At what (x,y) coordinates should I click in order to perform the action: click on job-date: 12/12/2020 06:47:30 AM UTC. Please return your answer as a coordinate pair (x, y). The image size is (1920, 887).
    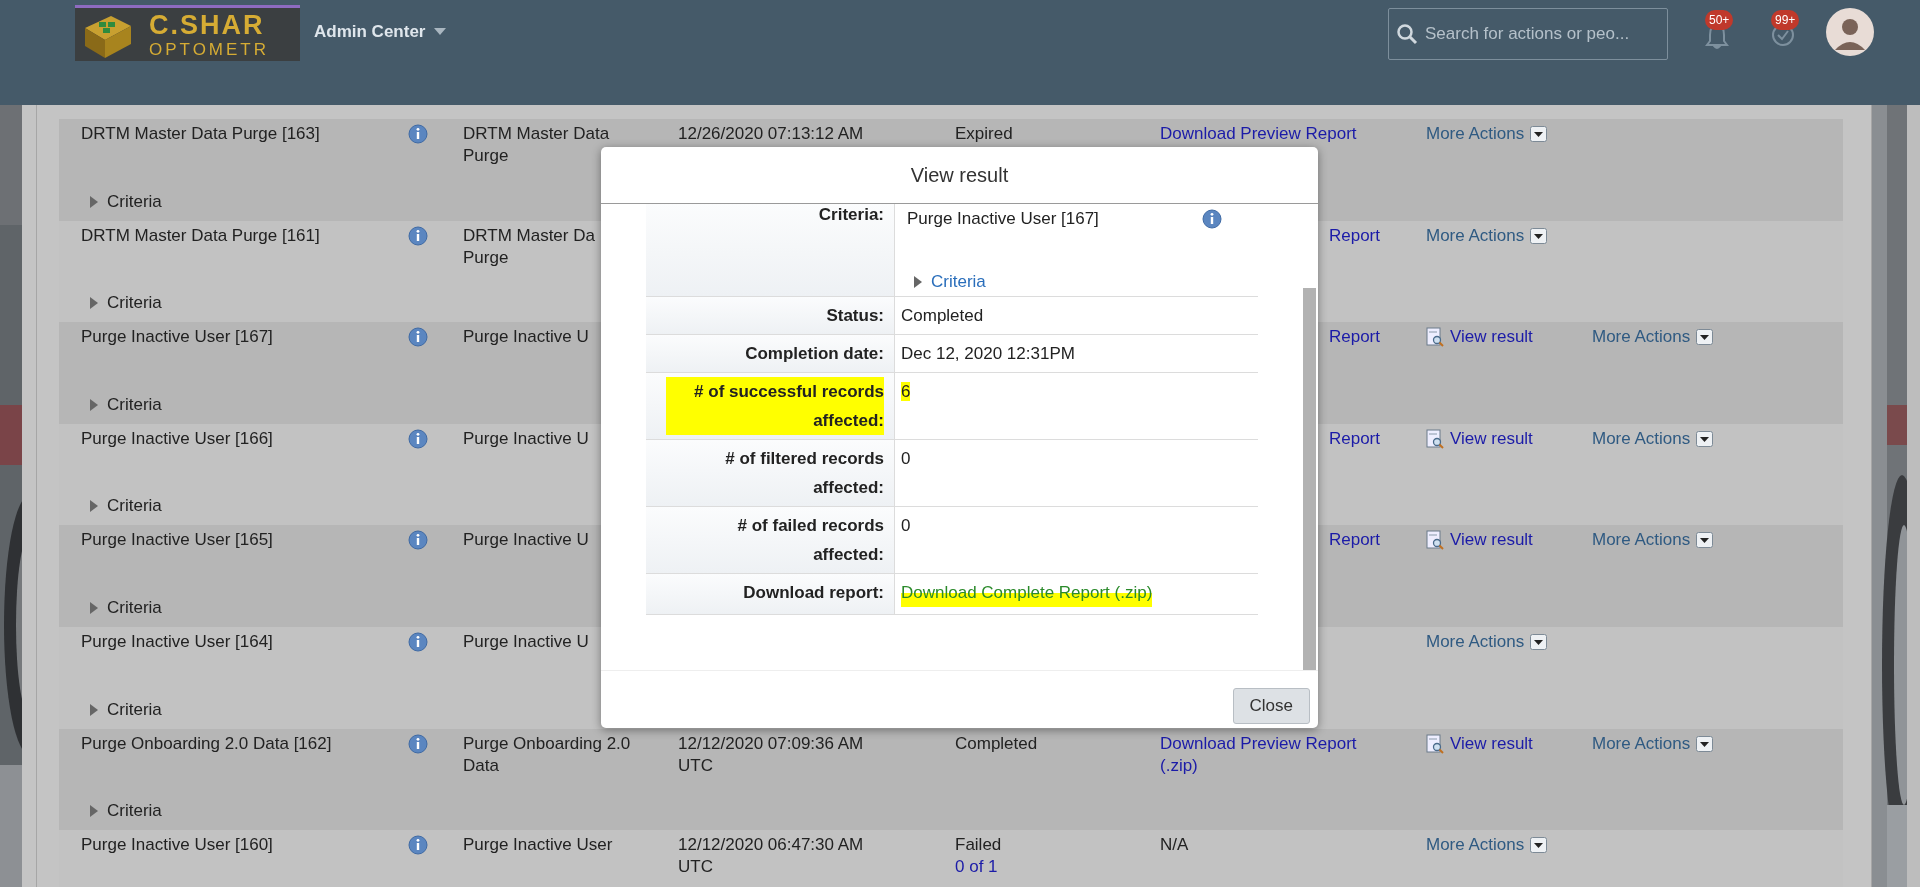
    Looking at the image, I should click on (771, 856).